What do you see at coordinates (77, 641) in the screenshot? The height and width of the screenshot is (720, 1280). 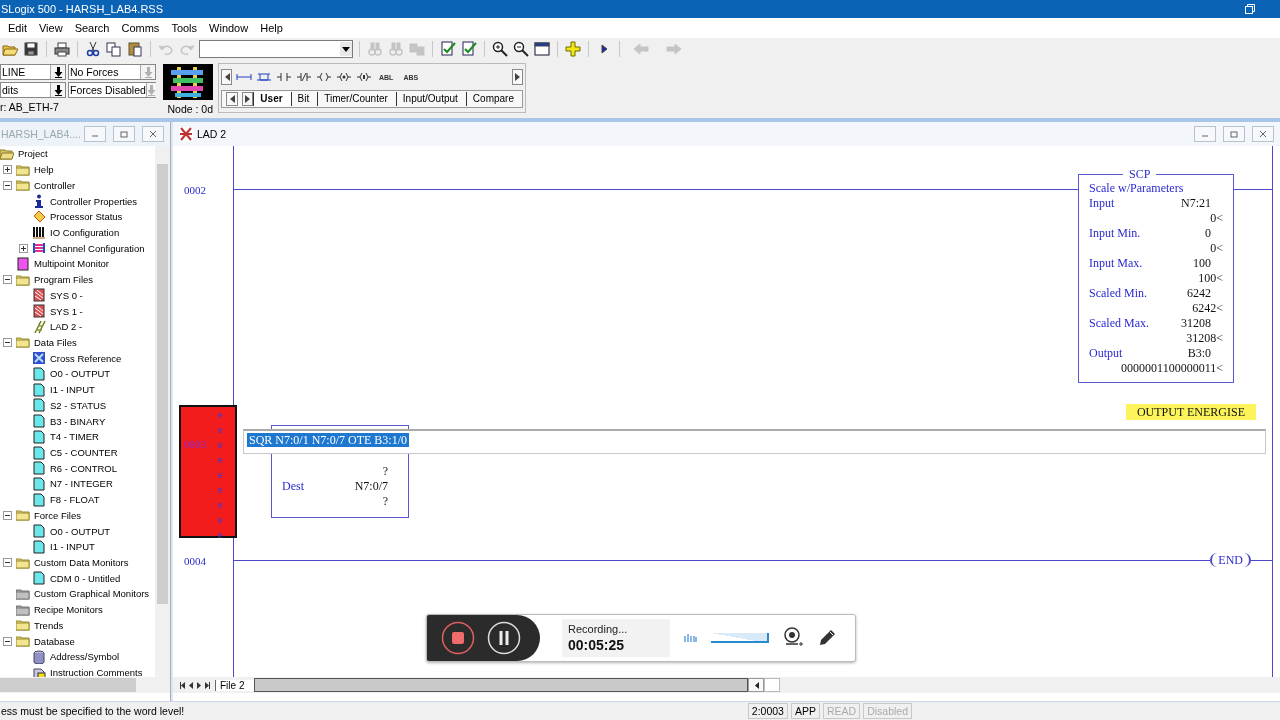 I see `tree-item: Database` at bounding box center [77, 641].